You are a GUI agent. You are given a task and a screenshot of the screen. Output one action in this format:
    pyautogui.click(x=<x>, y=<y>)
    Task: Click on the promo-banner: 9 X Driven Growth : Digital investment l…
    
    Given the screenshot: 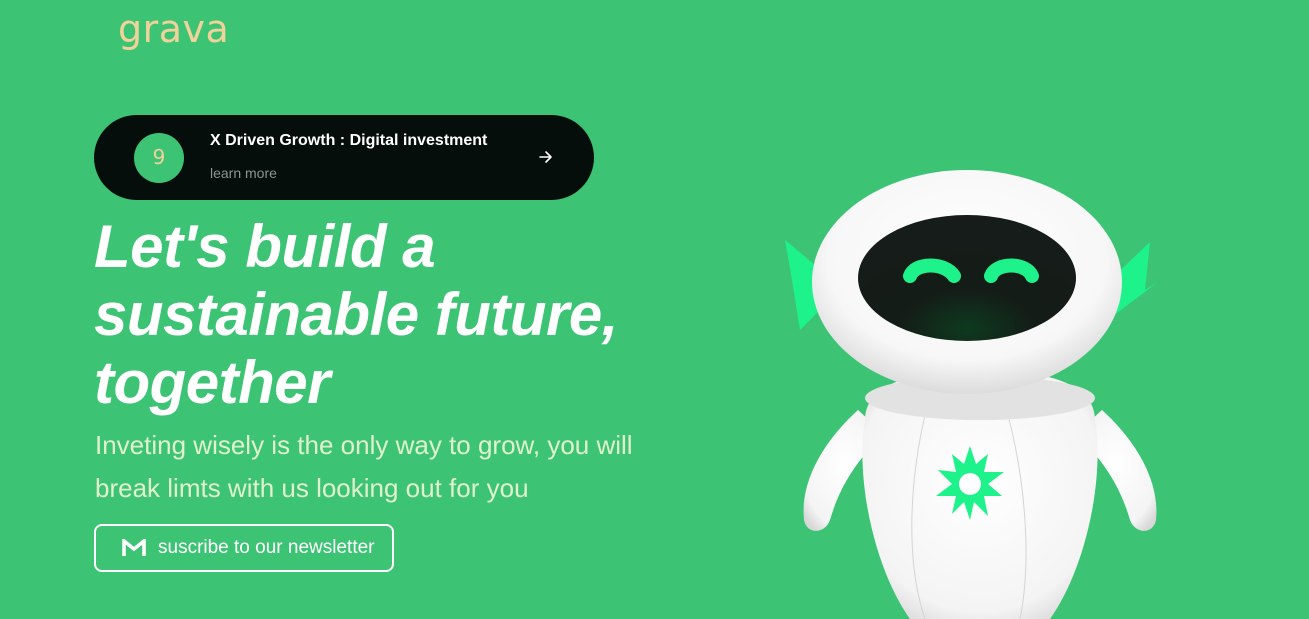 What is the action you would take?
    pyautogui.click(x=344, y=157)
    